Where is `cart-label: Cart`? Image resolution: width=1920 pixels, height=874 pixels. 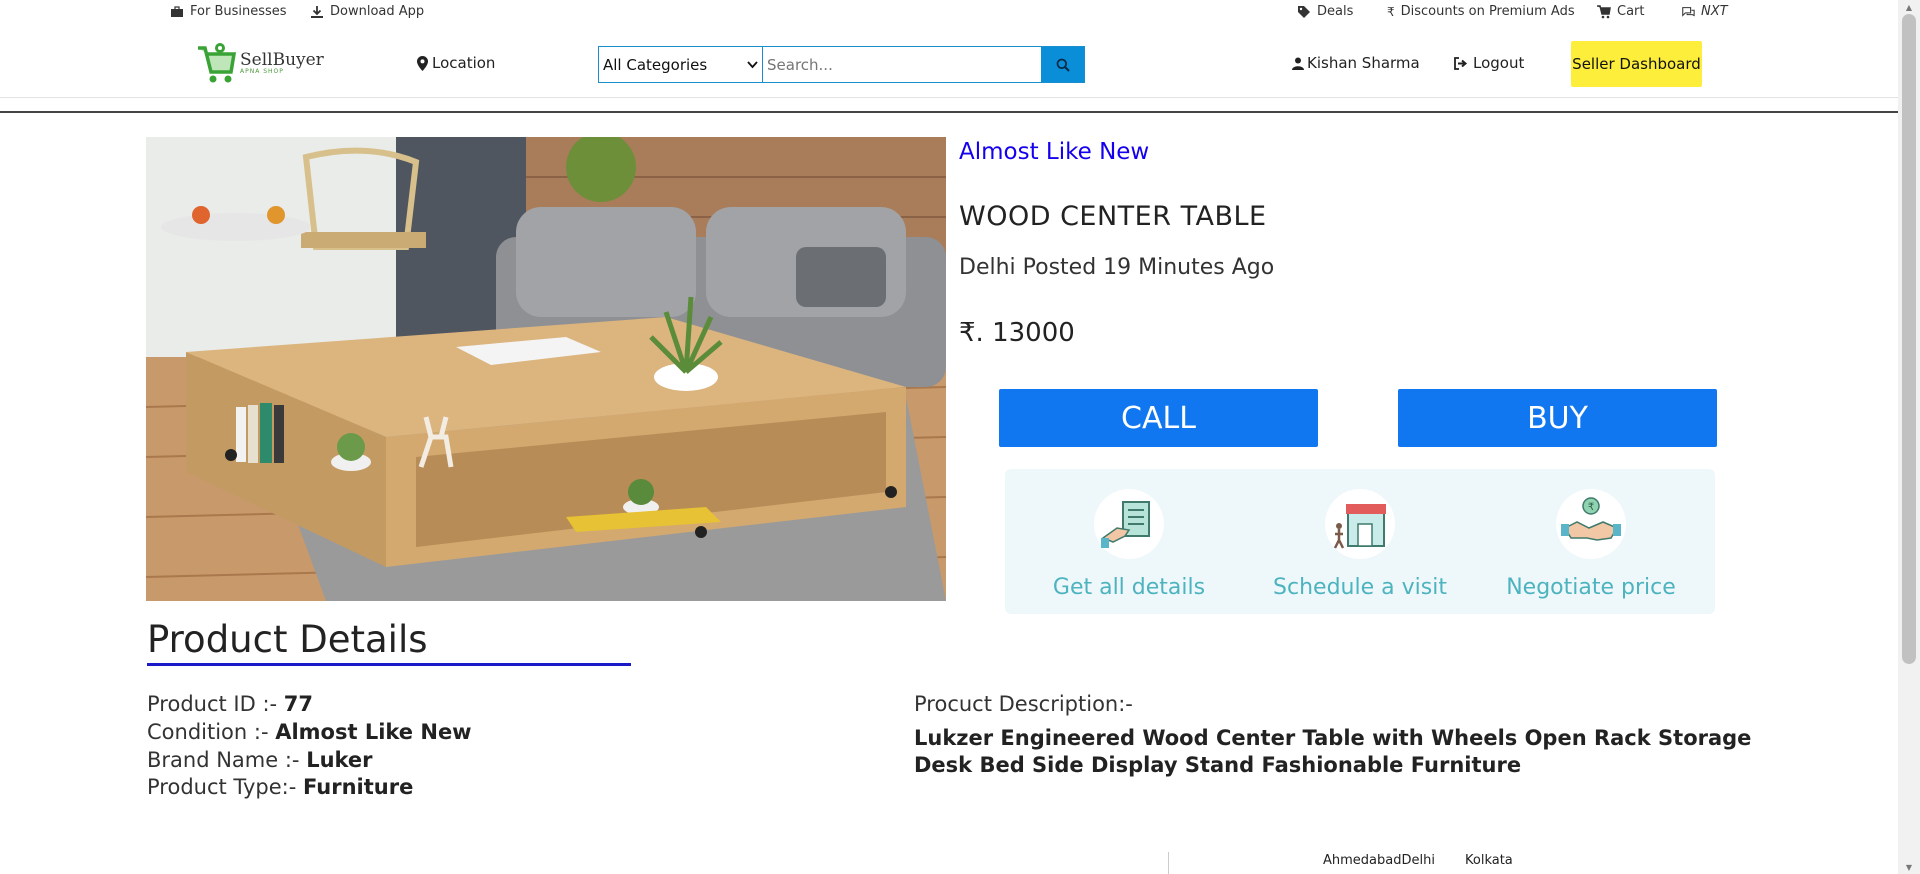
cart-label: Cart is located at coordinates (1631, 11).